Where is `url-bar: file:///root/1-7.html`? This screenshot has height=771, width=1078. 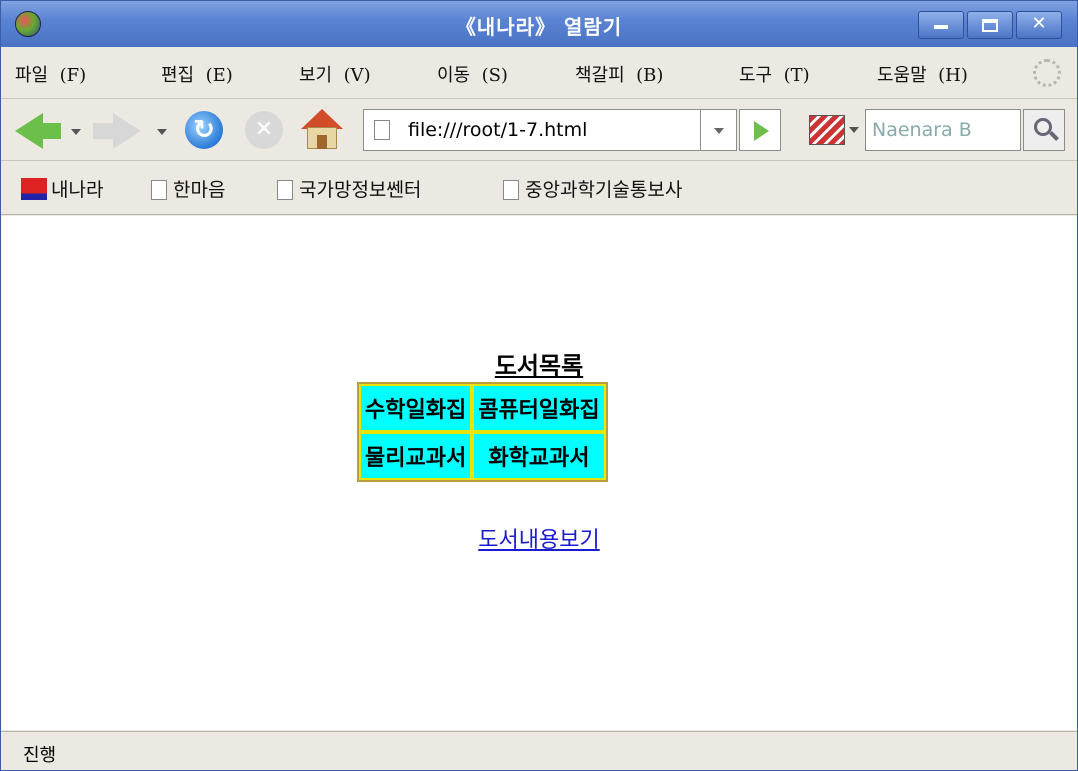
url-bar: file:///root/1-7.html is located at coordinates (532, 130).